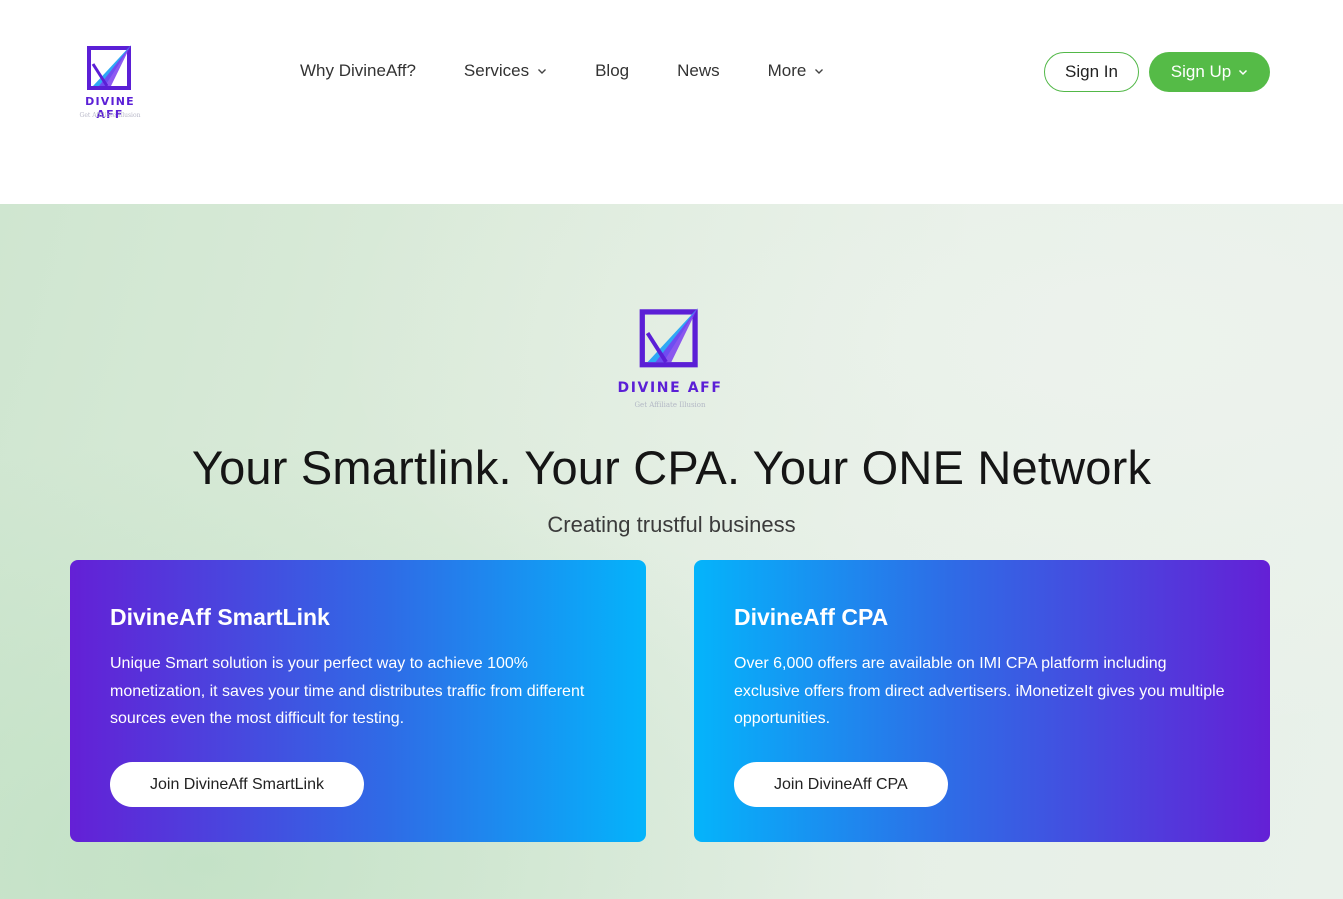 Image resolution: width=1343 pixels, height=899 pixels. Describe the element at coordinates (671, 524) in the screenshot. I see `hero-subheadline: Creating trustful business` at that location.